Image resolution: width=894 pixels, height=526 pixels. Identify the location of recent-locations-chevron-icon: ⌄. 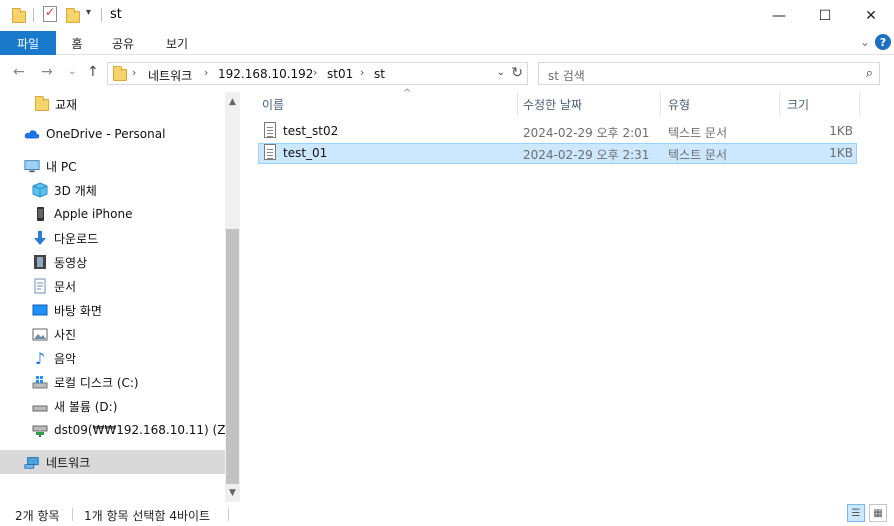
(72, 71).